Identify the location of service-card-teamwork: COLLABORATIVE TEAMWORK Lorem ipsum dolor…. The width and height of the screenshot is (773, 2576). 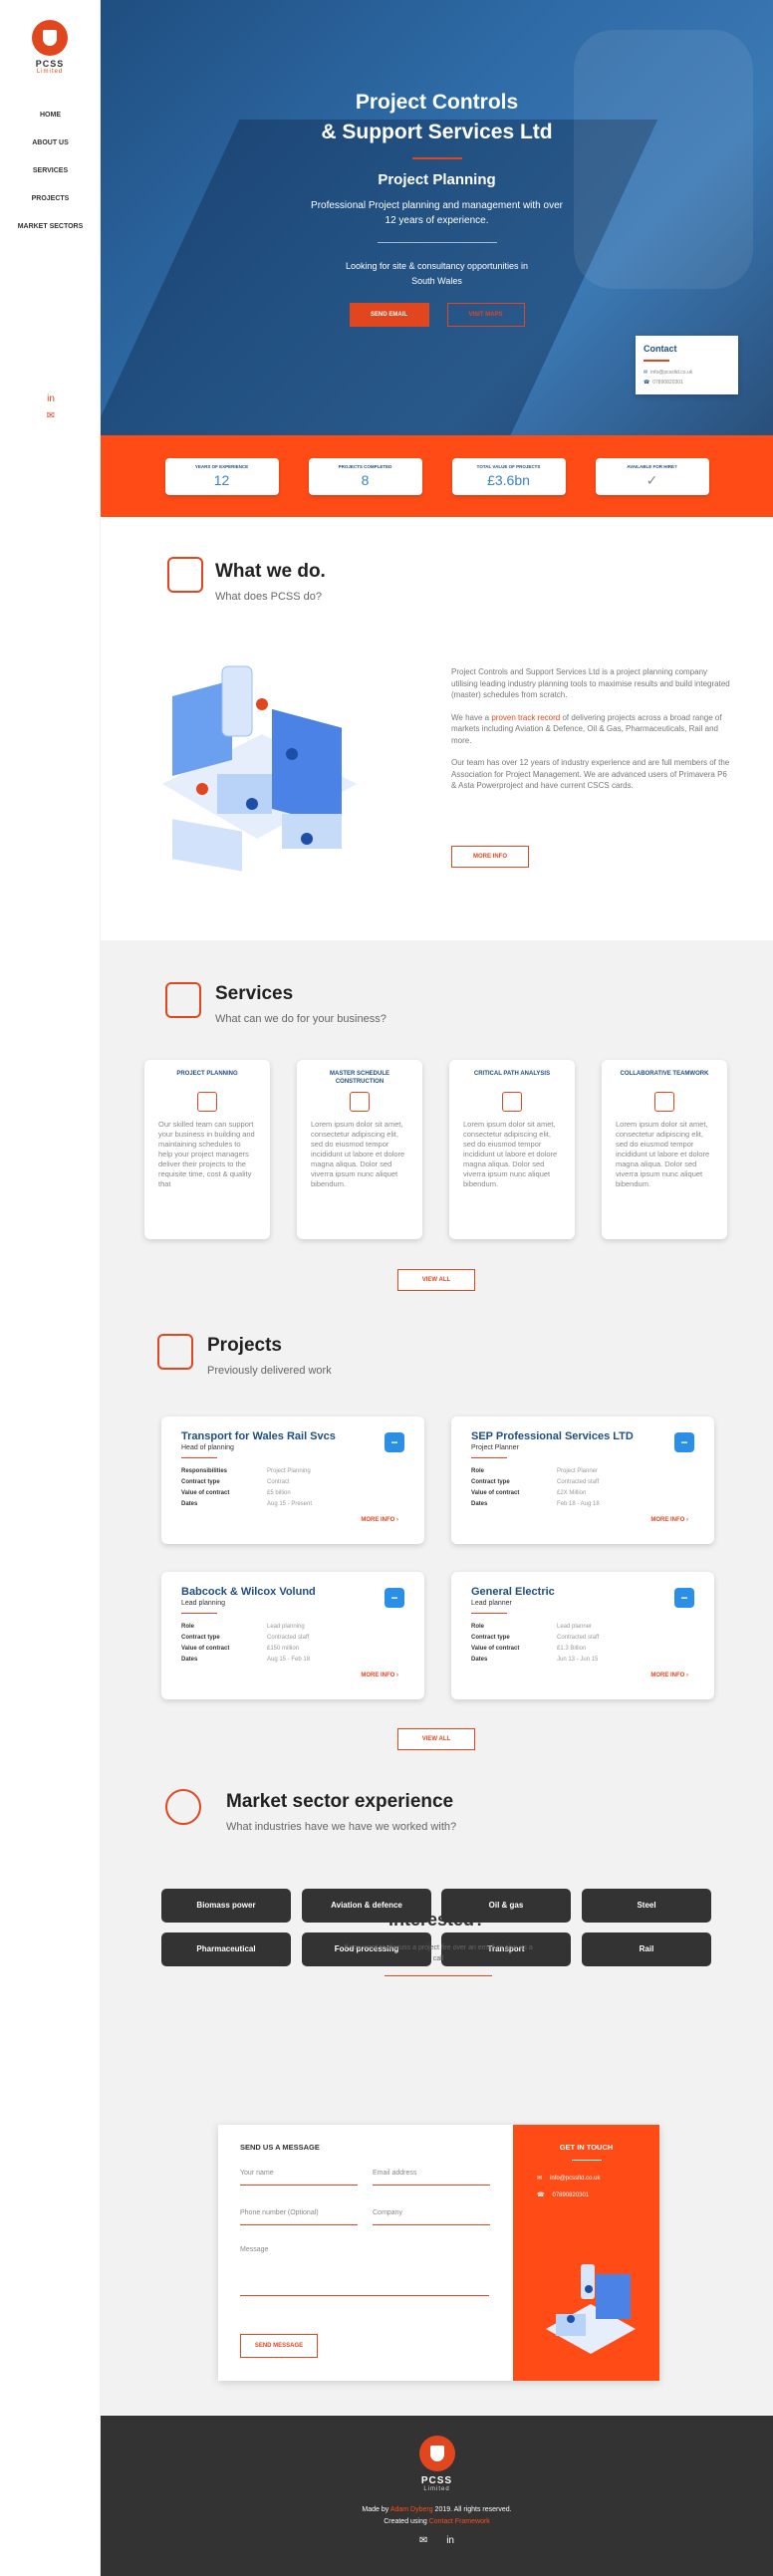
(665, 1149).